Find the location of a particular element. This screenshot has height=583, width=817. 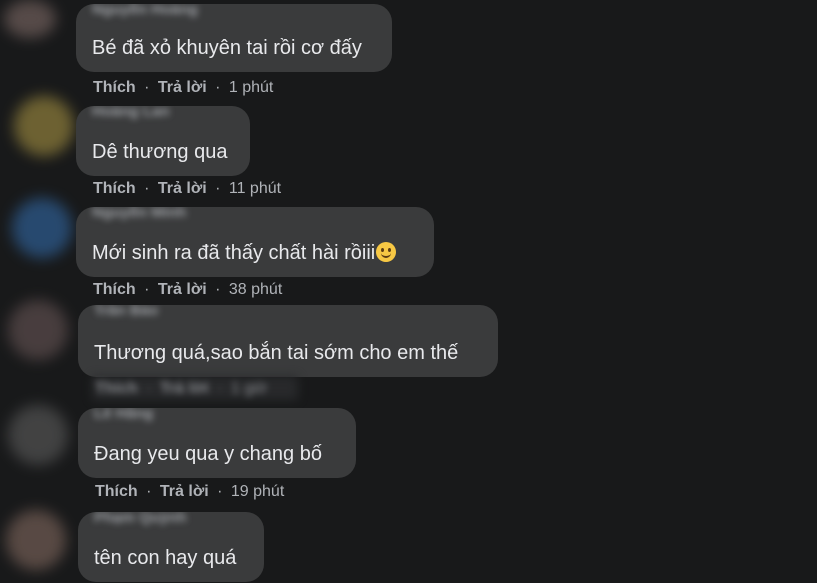

timestamp: 38 phút is located at coordinates (255, 289).